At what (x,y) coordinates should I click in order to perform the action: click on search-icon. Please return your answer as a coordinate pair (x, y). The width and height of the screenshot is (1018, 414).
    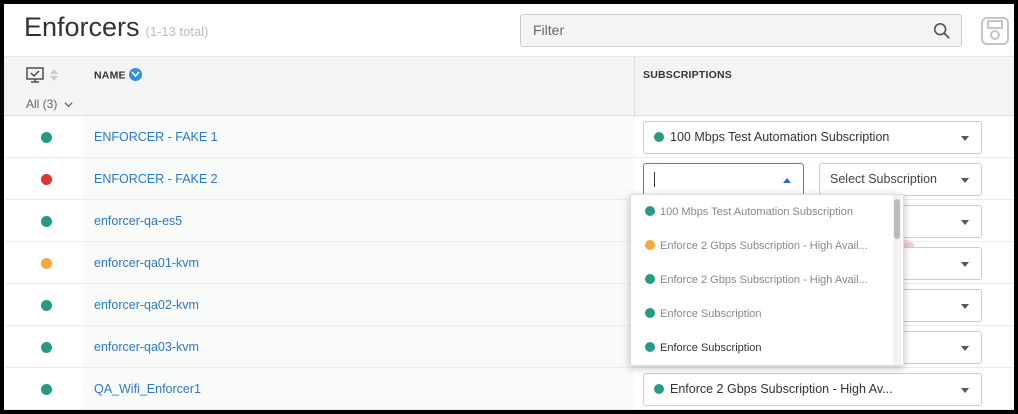
    Looking at the image, I should click on (942, 31).